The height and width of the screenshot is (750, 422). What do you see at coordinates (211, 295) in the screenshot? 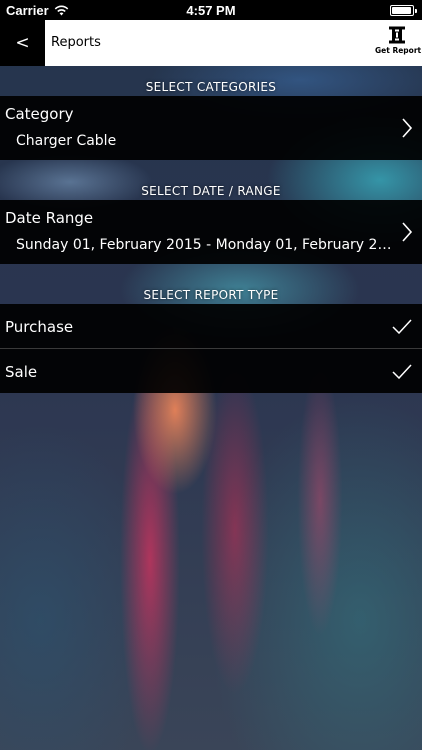
I see `section-header-report-type: SELECT REPORT TYPE` at bounding box center [211, 295].